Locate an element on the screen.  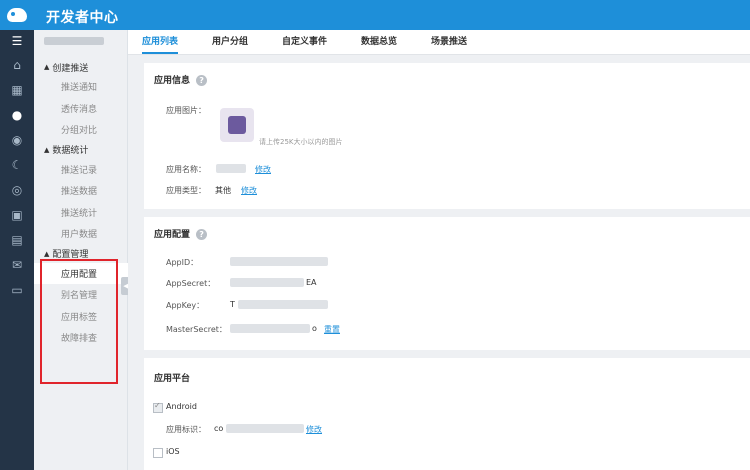
home-icon: ⌂ is located at coordinates (17, 64).